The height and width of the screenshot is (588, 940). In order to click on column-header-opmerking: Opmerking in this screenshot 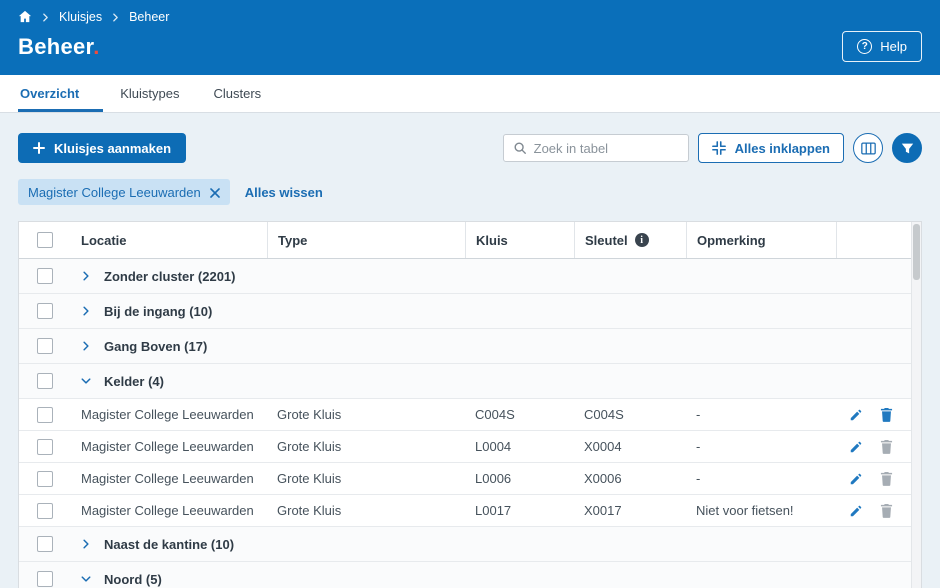, I will do `click(761, 240)`.